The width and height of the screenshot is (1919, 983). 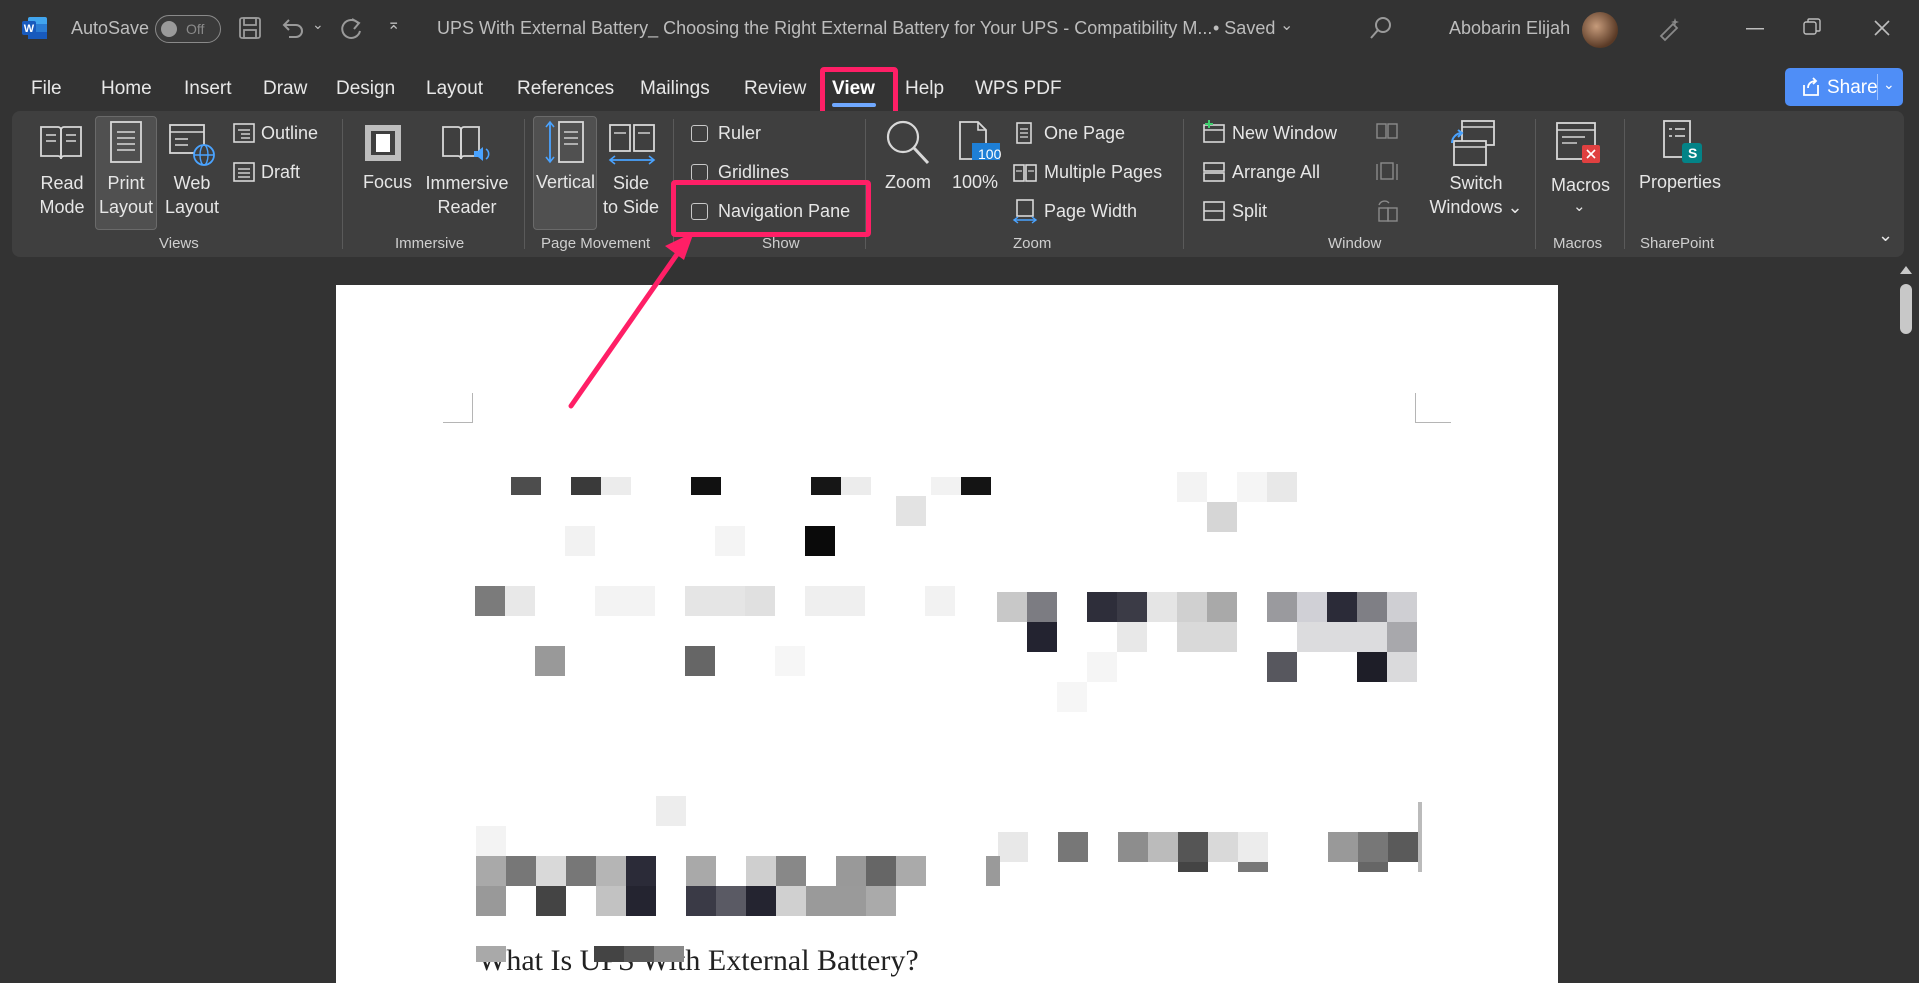 What do you see at coordinates (1889, 84) in the screenshot?
I see `chevron-down-icon: ⌄` at bounding box center [1889, 84].